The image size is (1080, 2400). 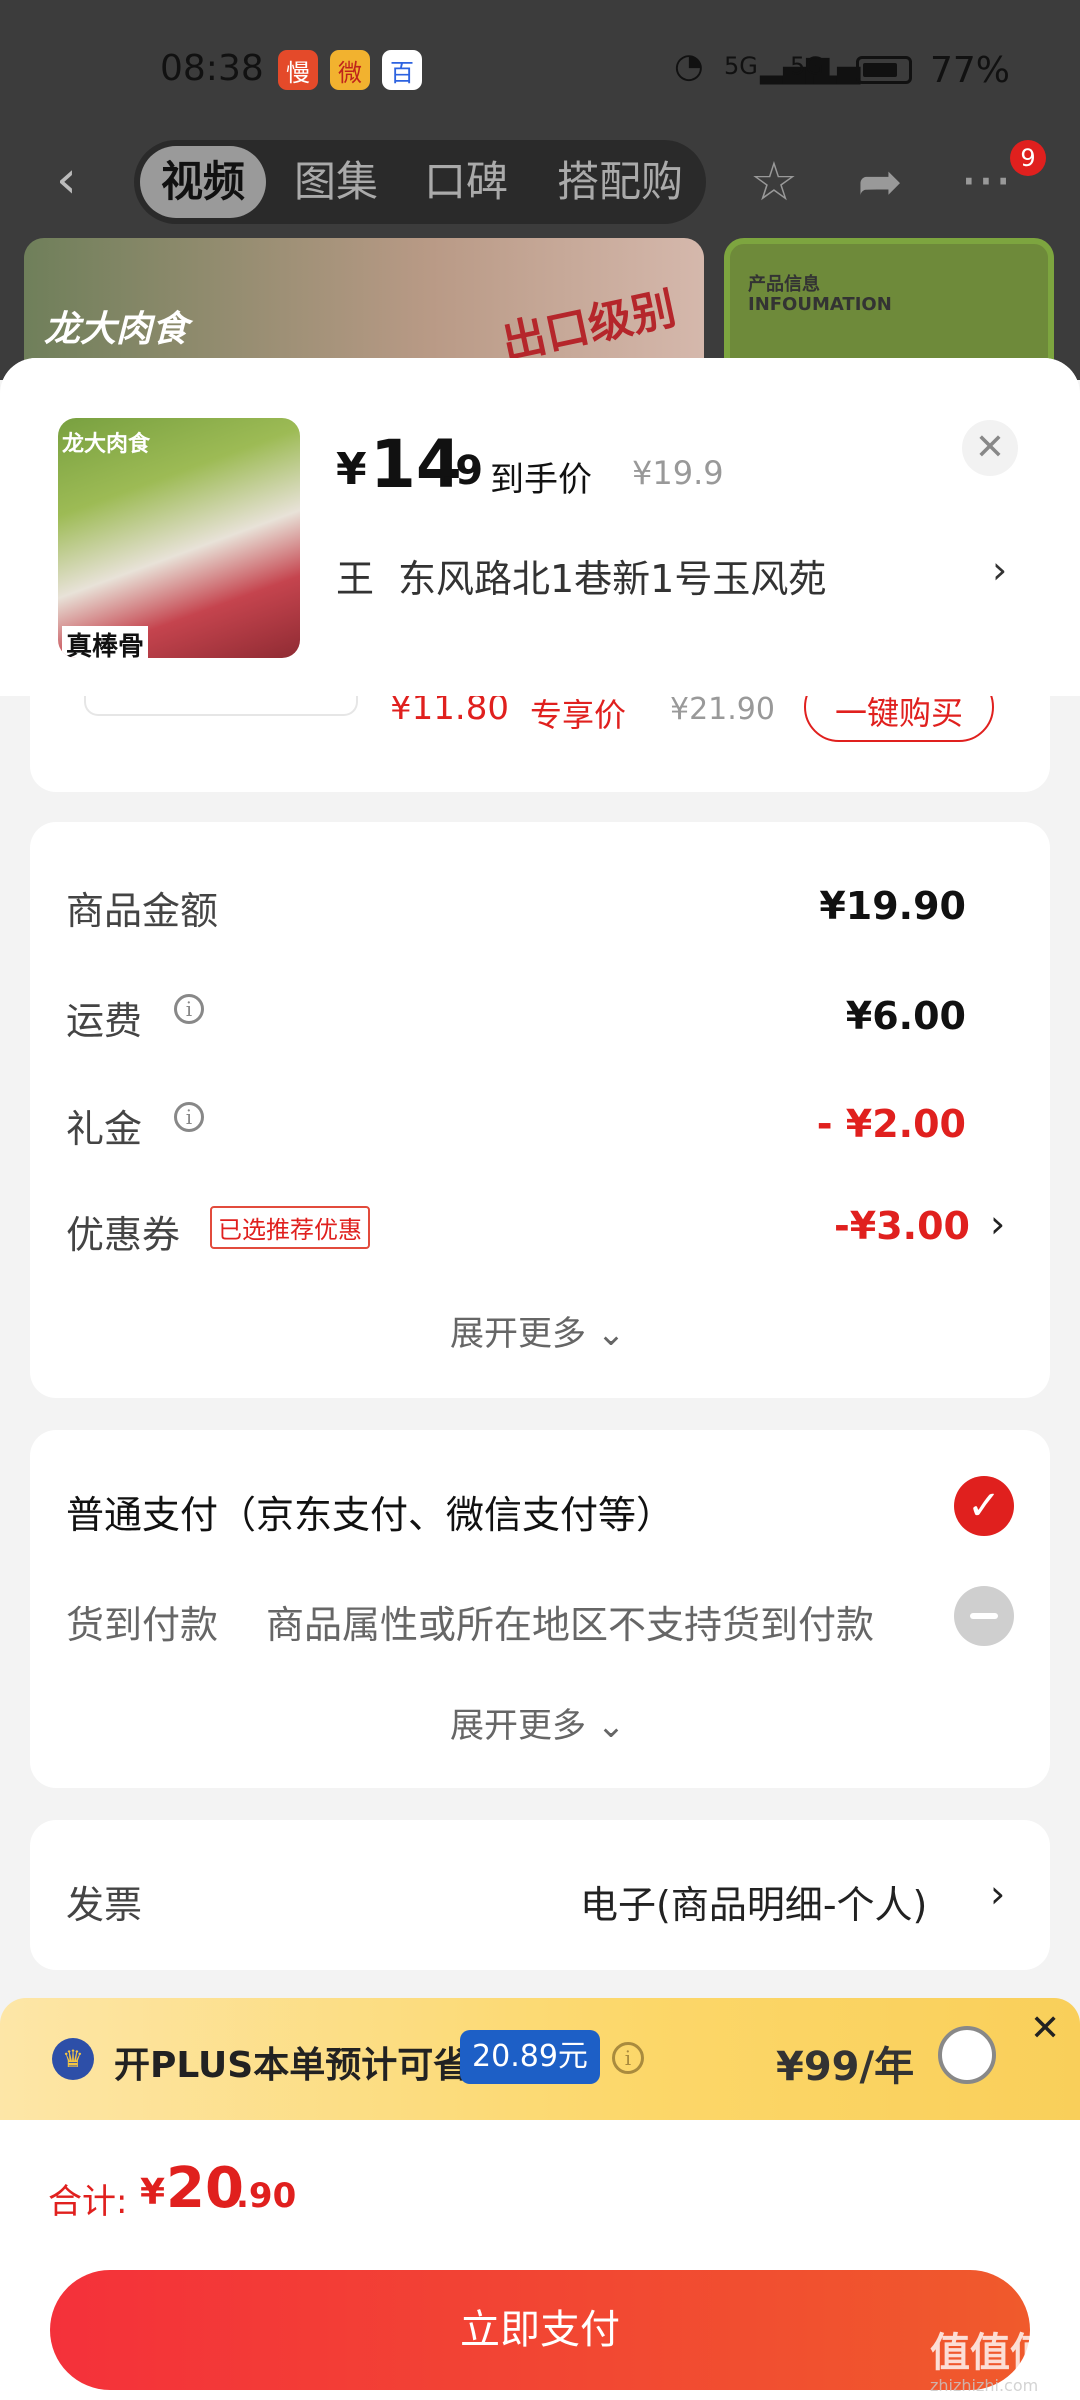 I want to click on summary-expand-more: 展开更多 ⌄, so click(x=537, y=1330).